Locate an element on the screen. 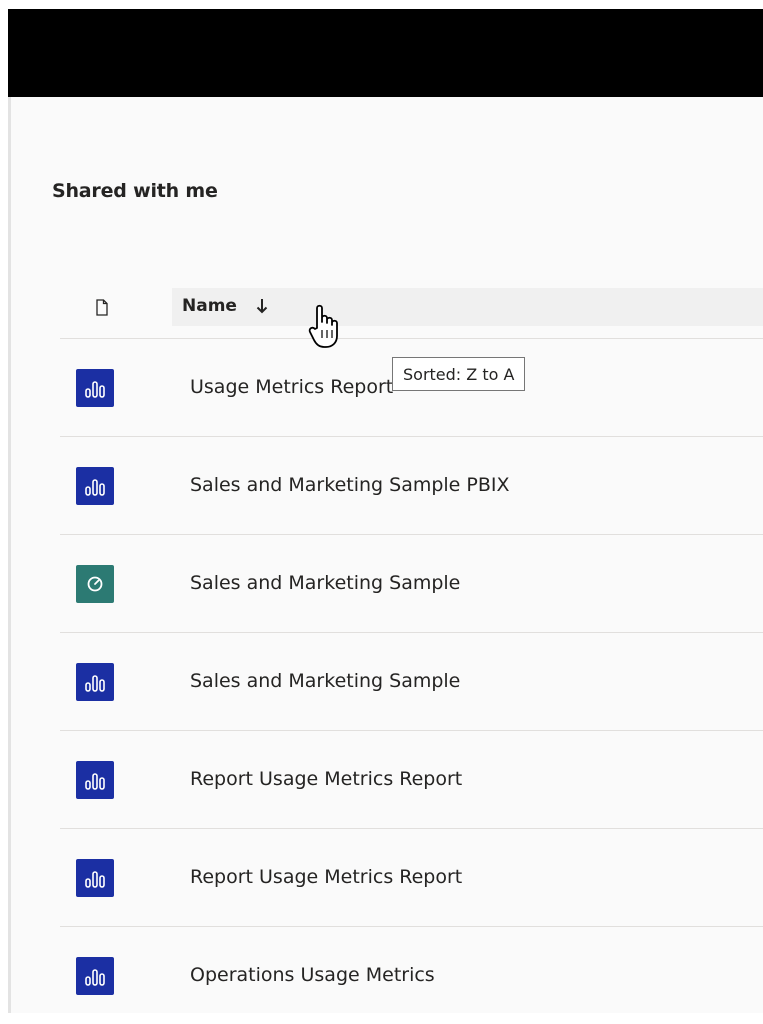  item-name: Operations Usage Metrics is located at coordinates (312, 975).